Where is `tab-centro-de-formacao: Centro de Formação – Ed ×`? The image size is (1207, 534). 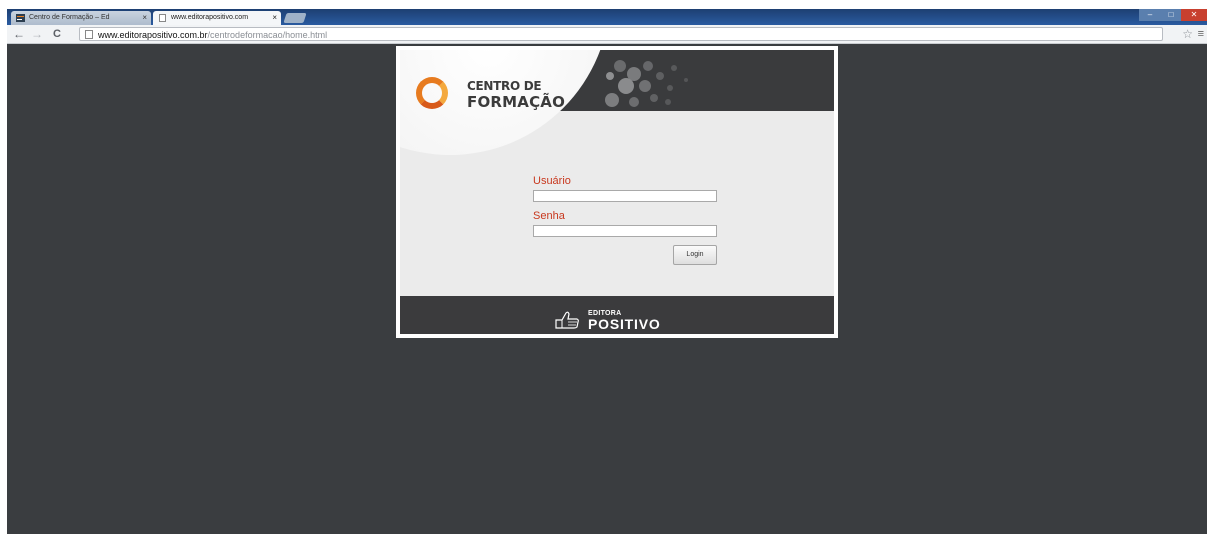
tab-centro-de-formacao: Centro de Formação – Ed × is located at coordinates (81, 18).